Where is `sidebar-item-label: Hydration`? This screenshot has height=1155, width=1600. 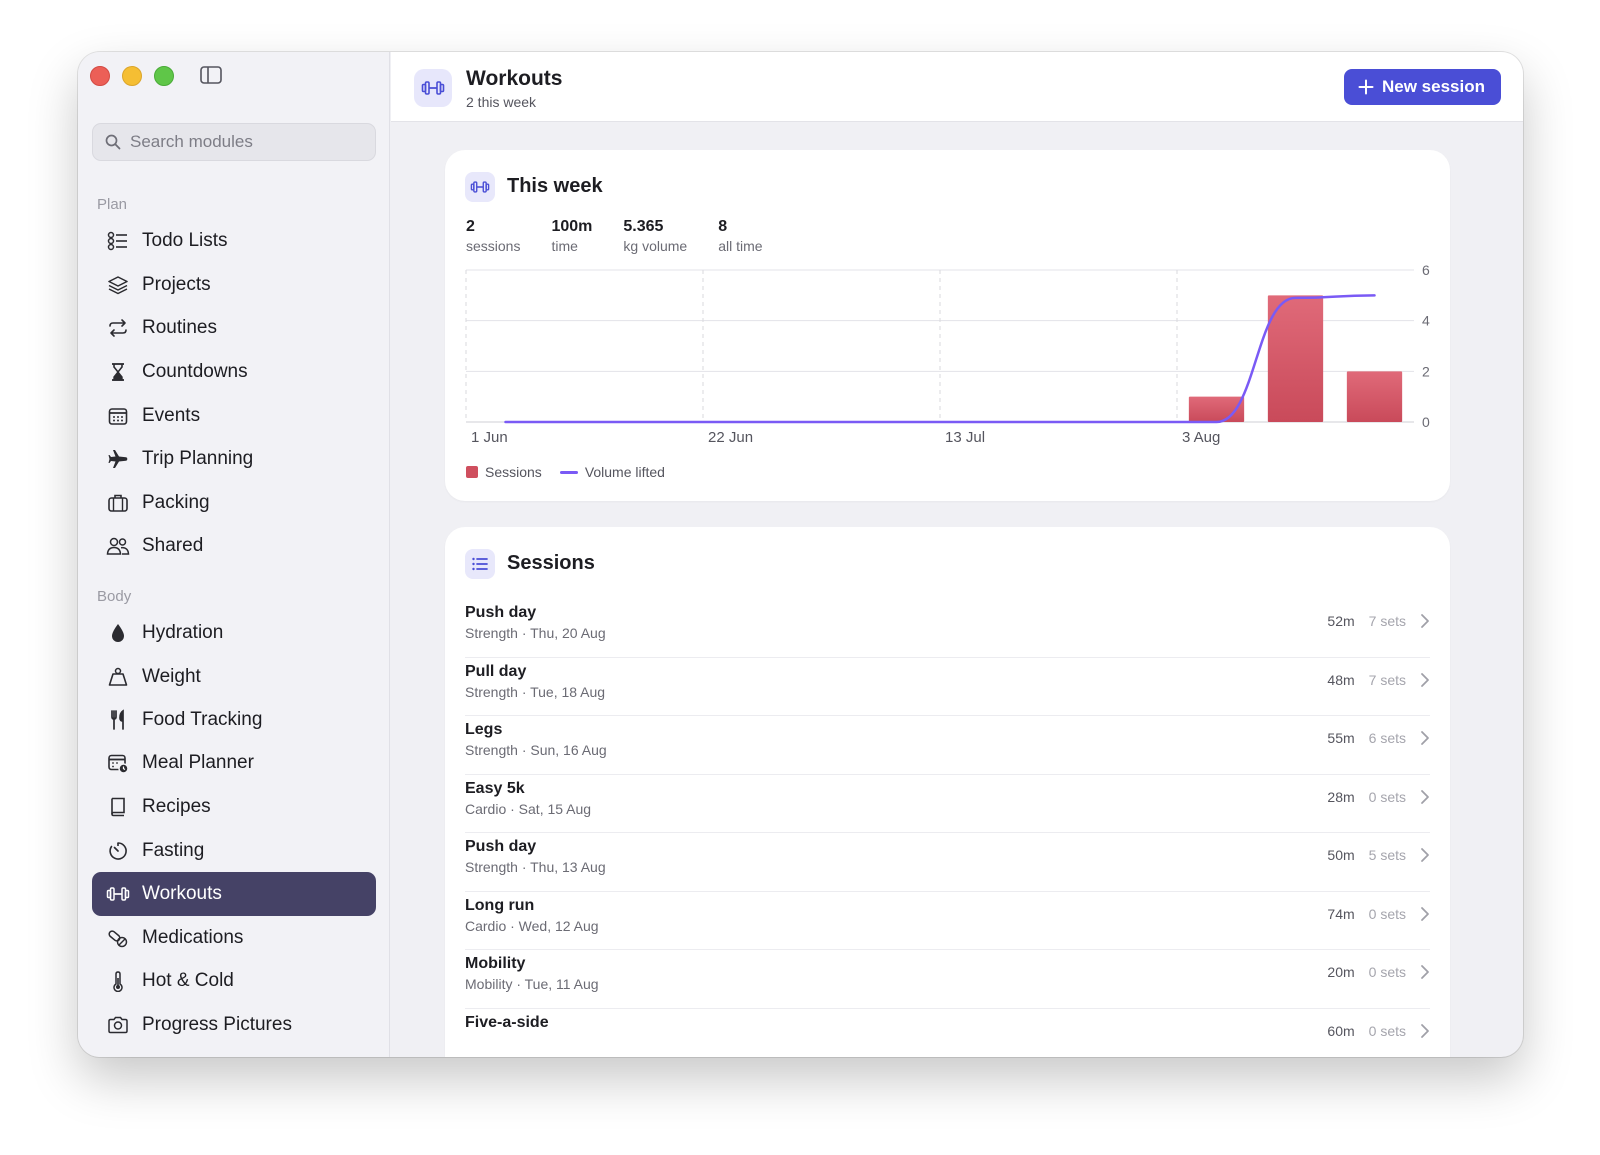
sidebar-item-label: Hydration is located at coordinates (183, 632).